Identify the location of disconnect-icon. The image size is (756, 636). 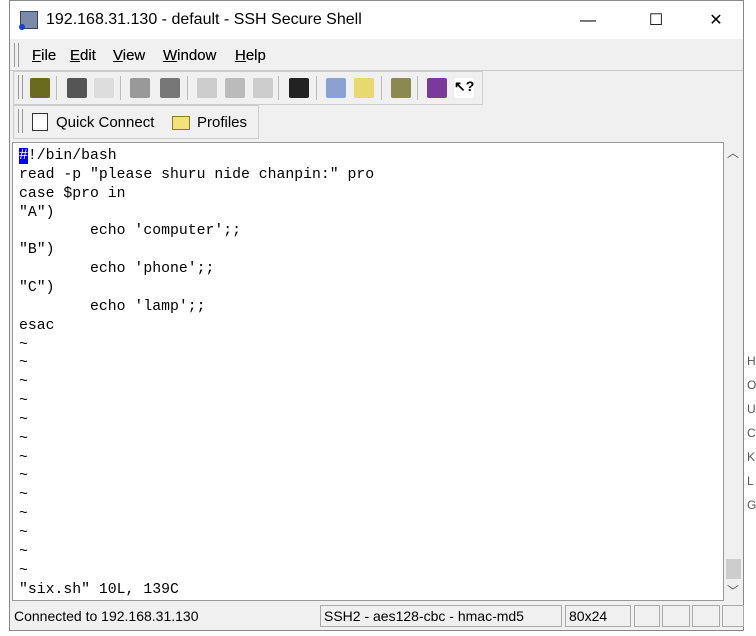
(170, 88).